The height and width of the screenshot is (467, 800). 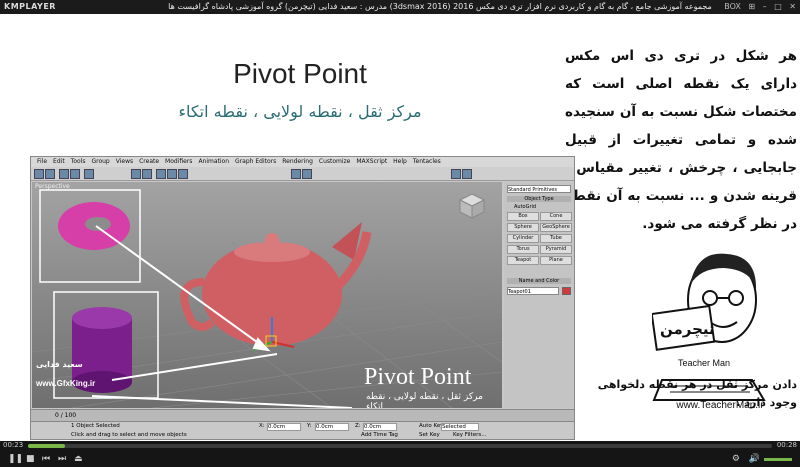 I want to click on menu-customize: Customize, so click(x=335, y=161).